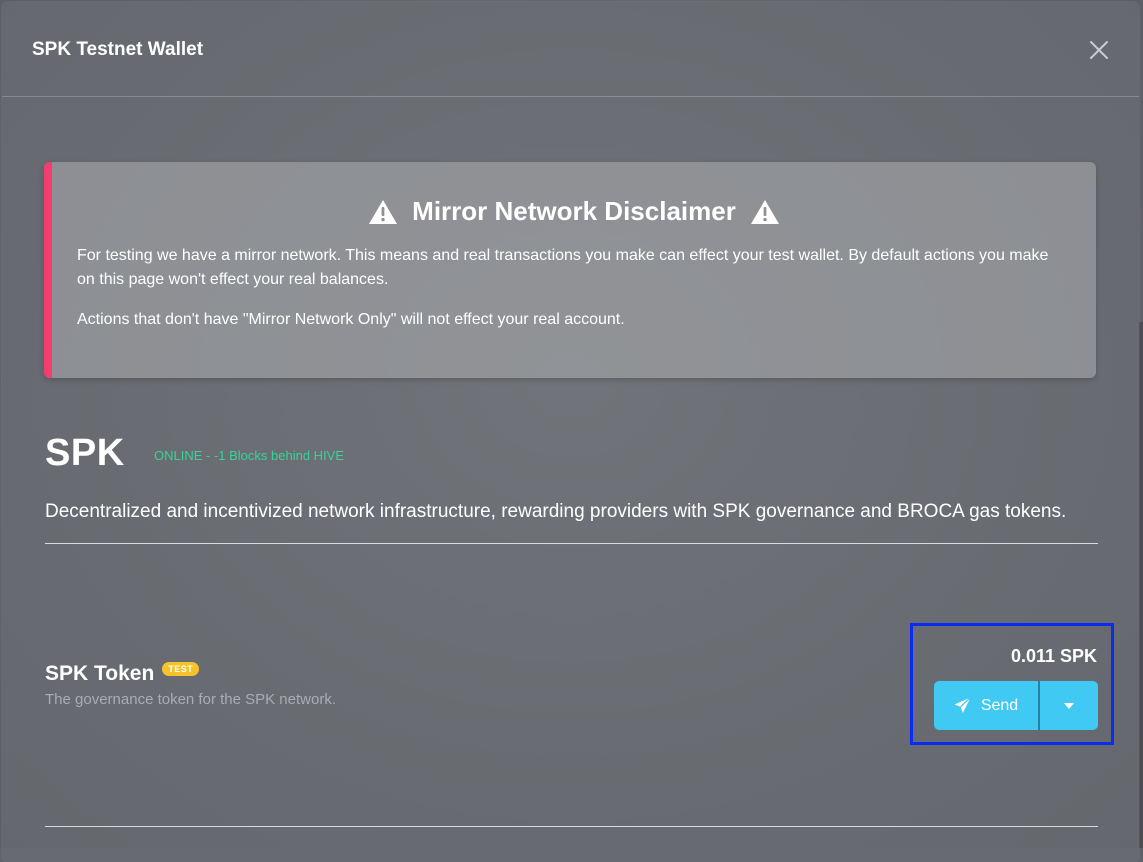 Image resolution: width=1143 pixels, height=862 pixels. Describe the element at coordinates (571, 826) in the screenshot. I see `section-divider-bottom` at that location.